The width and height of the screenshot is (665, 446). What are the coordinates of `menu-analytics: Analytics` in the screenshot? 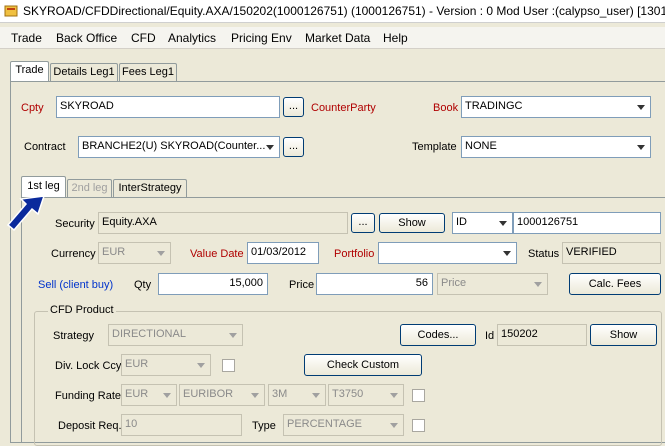 It's located at (192, 38).